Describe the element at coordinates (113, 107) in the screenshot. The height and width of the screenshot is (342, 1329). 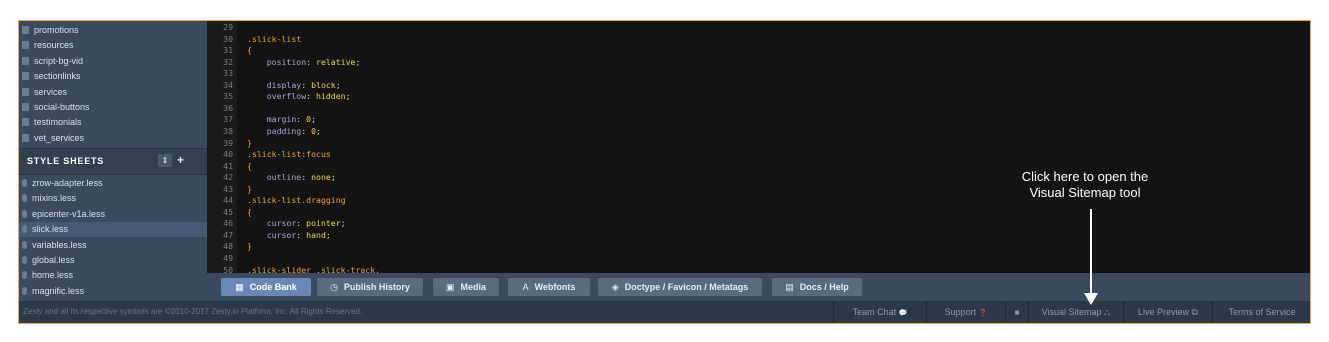
I see `file-item: social-buttons` at that location.